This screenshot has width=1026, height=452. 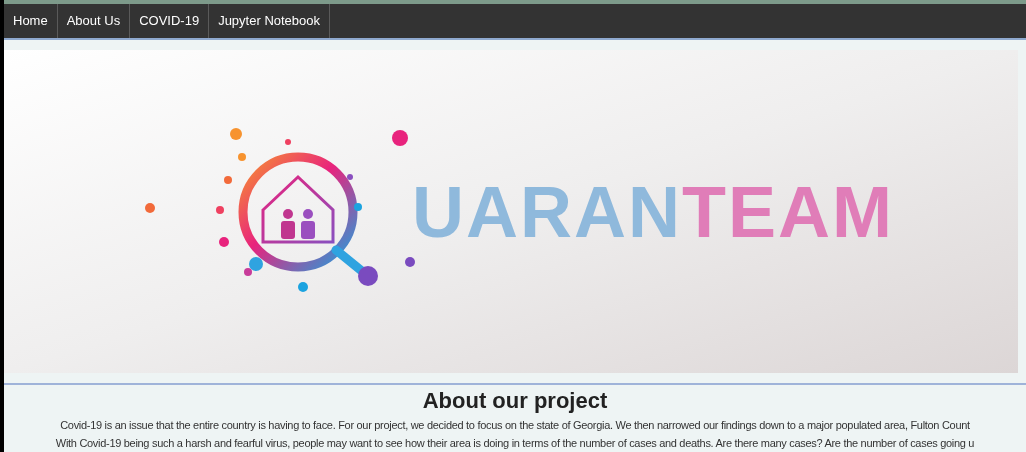 What do you see at coordinates (653, 211) in the screenshot?
I see `logo-wordmark: UARANTEAM` at bounding box center [653, 211].